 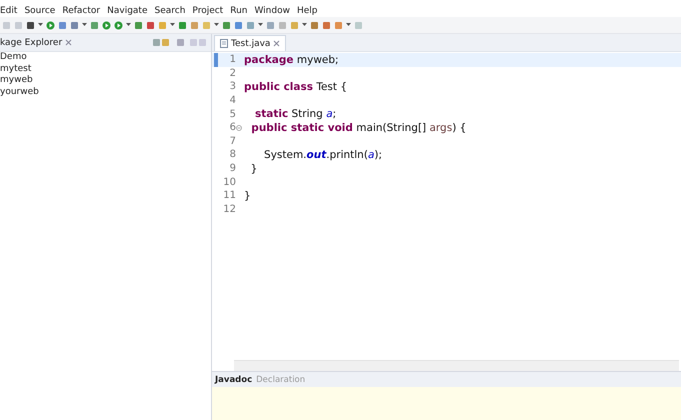 I want to click on tree-item: mytest, so click(x=105, y=69).